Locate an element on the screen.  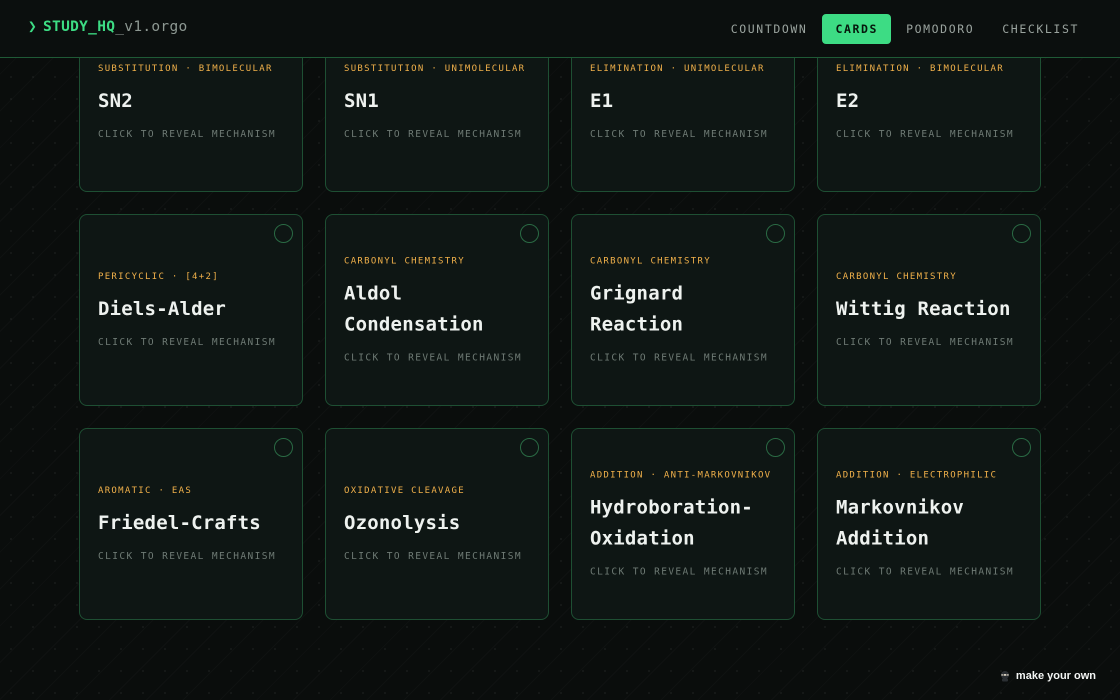
card-title: E1 is located at coordinates (602, 101).